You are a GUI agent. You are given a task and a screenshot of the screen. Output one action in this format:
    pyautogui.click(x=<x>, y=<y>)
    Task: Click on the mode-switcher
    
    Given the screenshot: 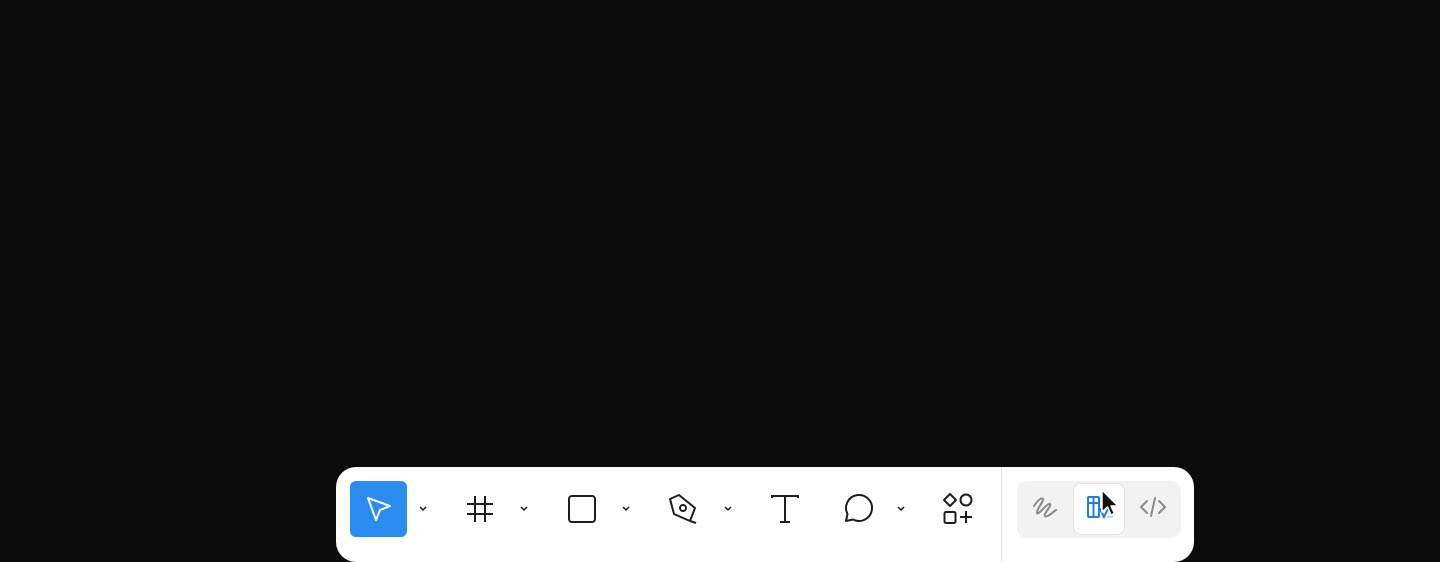 What is the action you would take?
    pyautogui.click(x=1099, y=509)
    